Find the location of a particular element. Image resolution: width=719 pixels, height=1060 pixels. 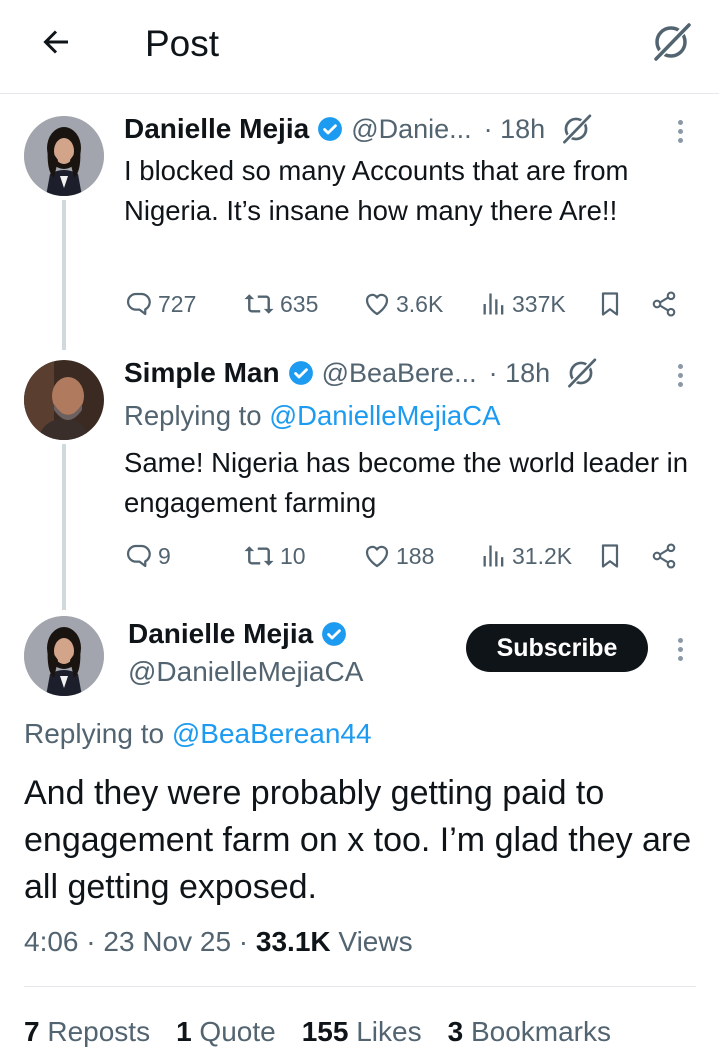

views-button: 337K is located at coordinates (523, 304).